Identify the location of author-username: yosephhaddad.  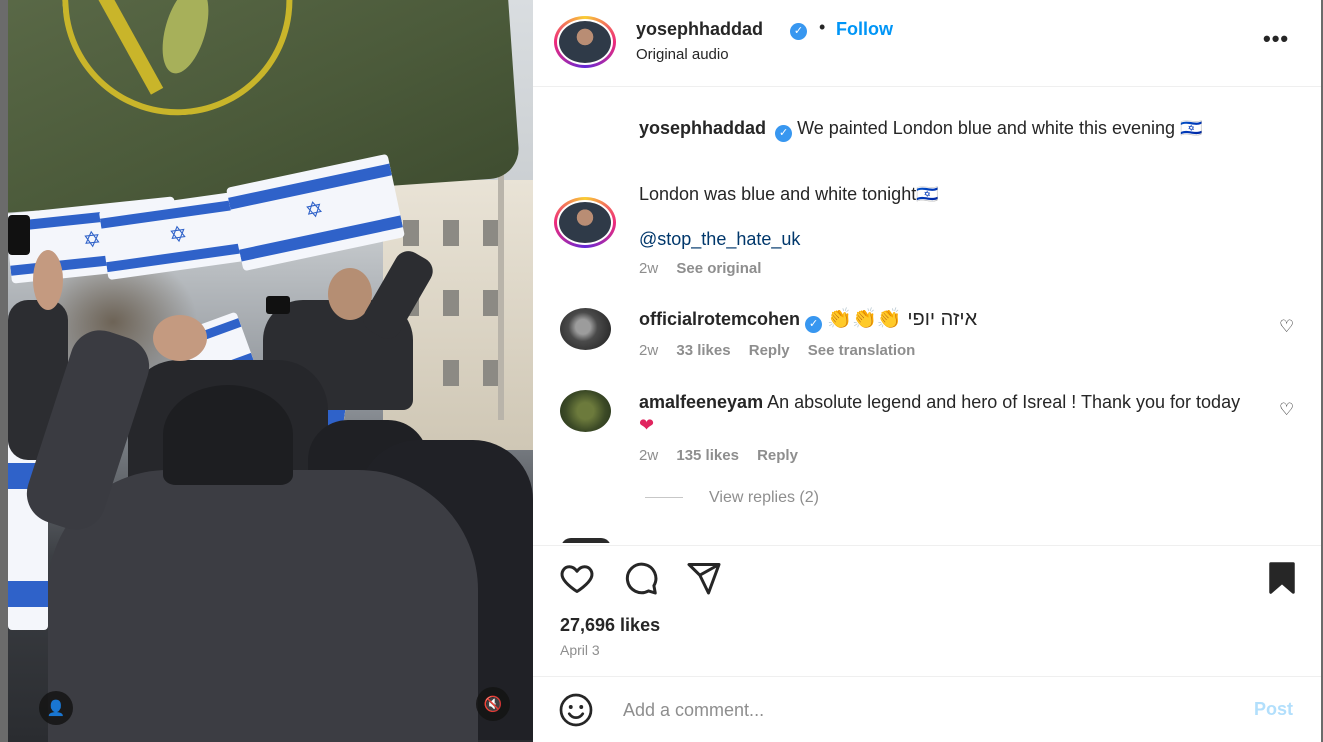
(699, 29).